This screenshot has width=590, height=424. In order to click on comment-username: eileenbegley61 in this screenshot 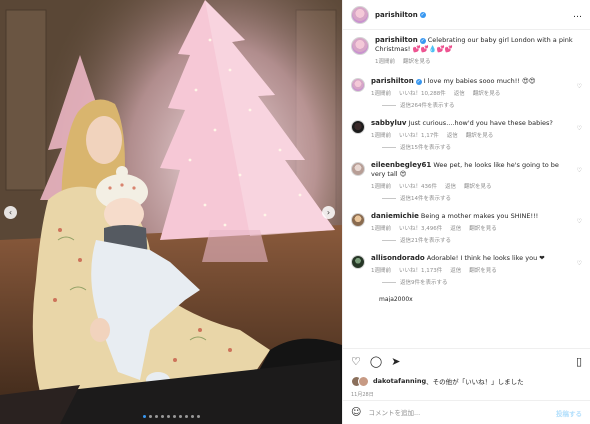, I will do `click(401, 165)`.